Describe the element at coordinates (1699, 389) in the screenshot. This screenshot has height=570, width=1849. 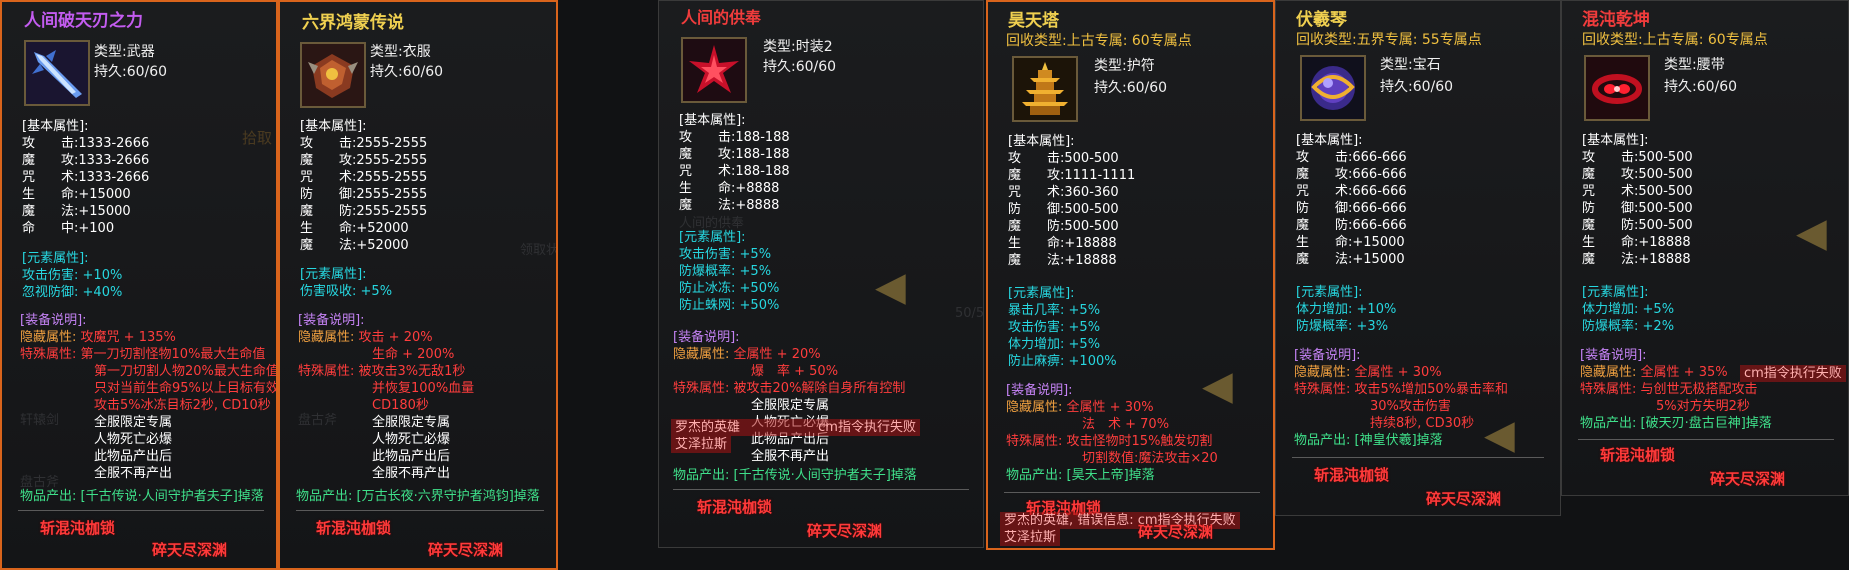
I see `special-value: 与创世无极搭配攻击` at that location.